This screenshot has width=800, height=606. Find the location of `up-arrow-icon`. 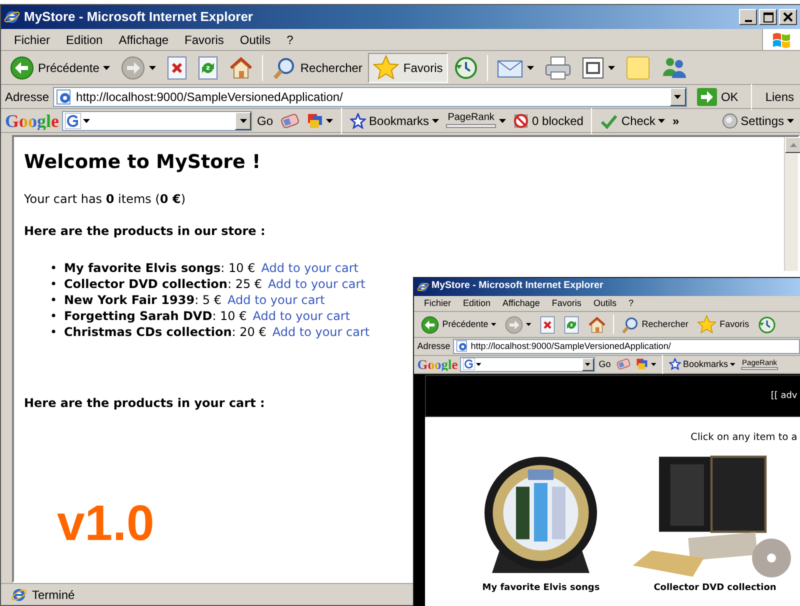

up-arrow-icon is located at coordinates (793, 145).